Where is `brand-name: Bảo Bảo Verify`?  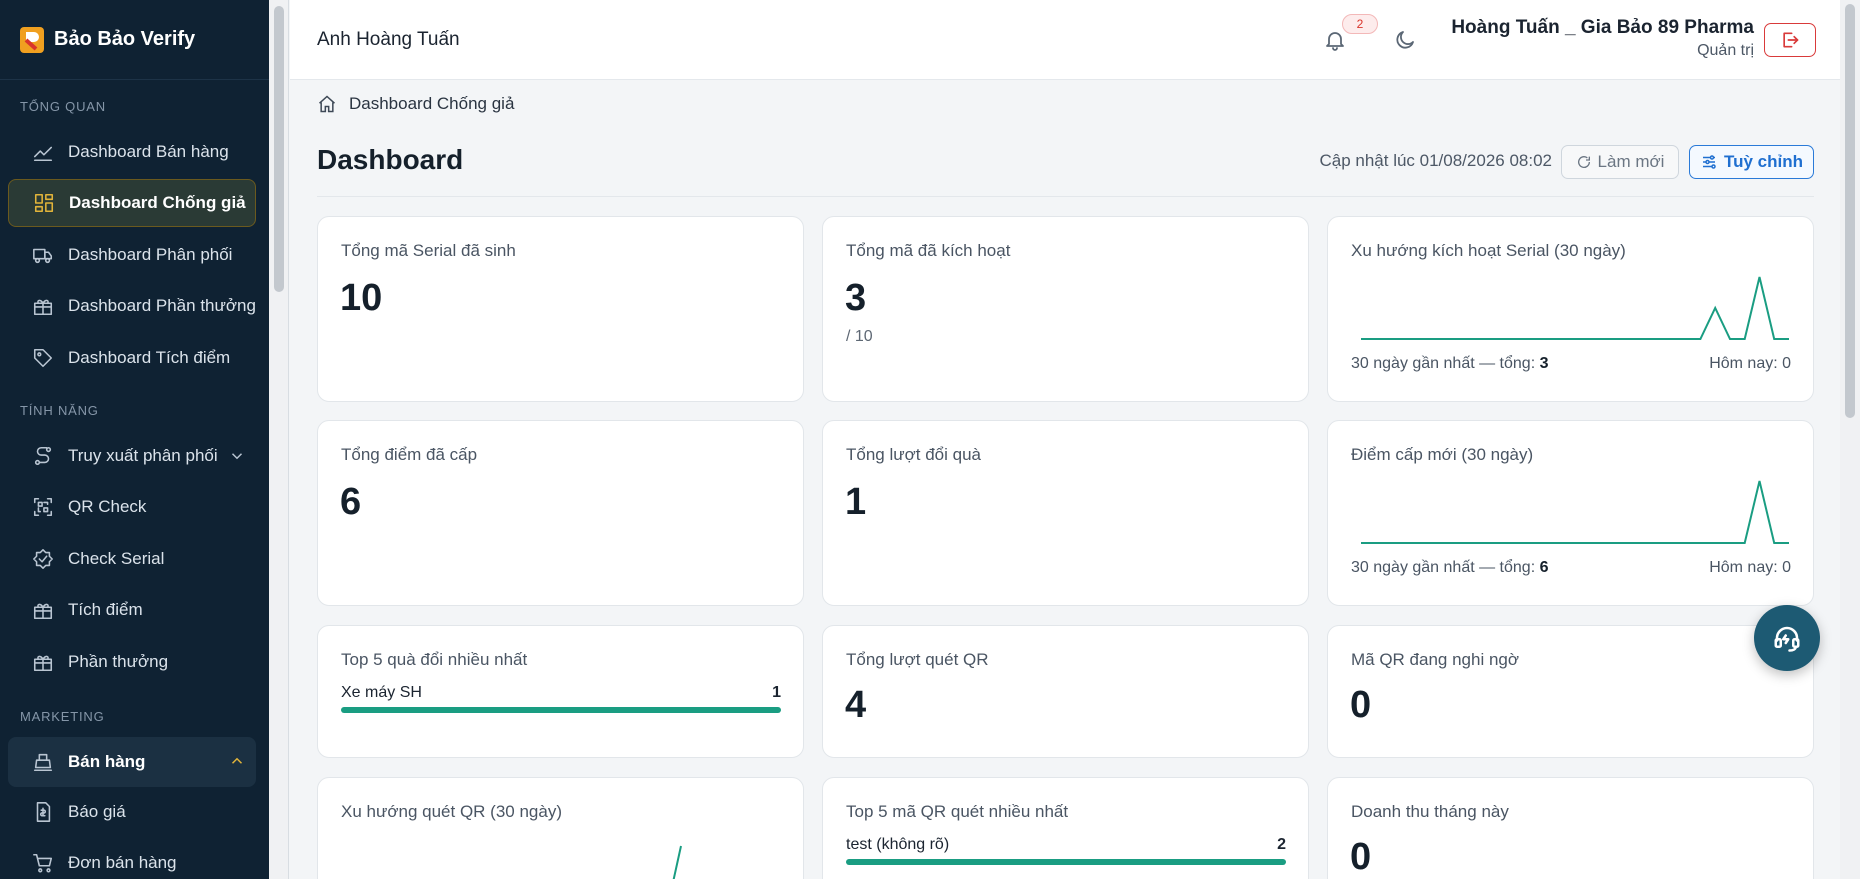
brand-name: Bảo Bảo Verify is located at coordinates (125, 39).